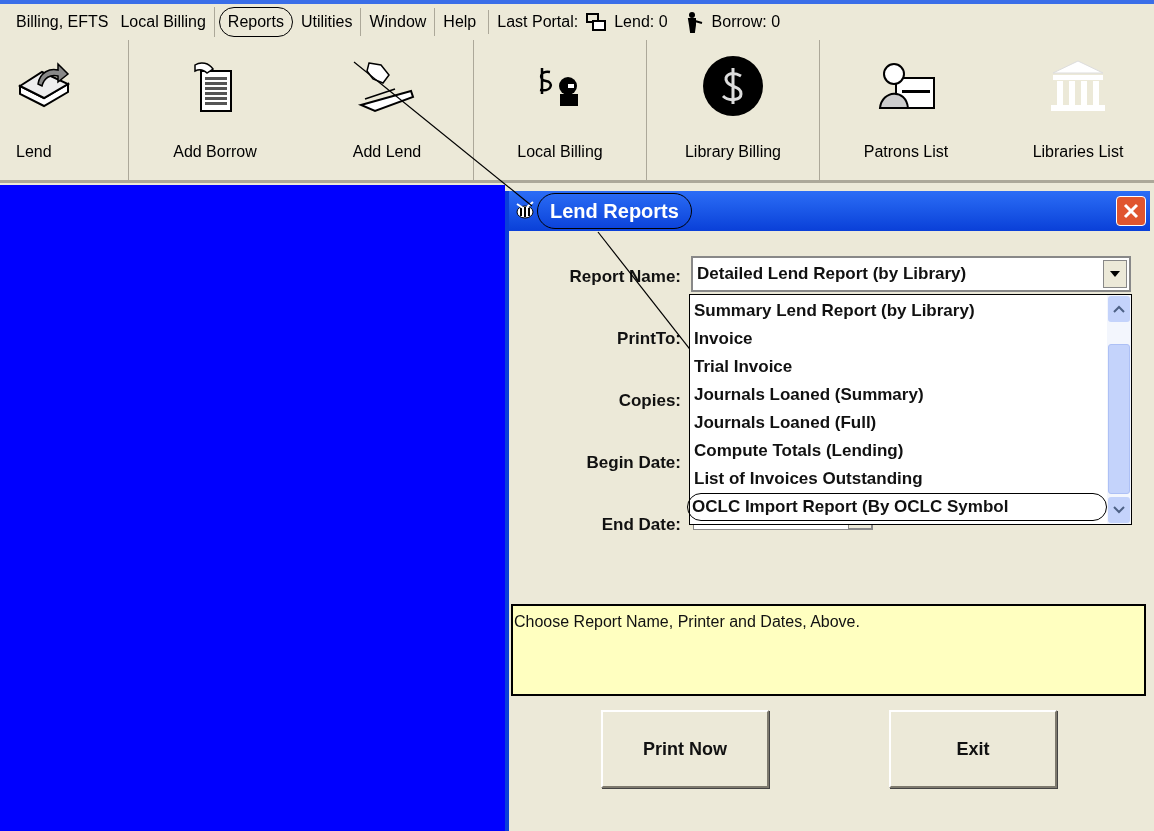 The image size is (1154, 831). I want to click on dialog-button: Exit, so click(973, 749).